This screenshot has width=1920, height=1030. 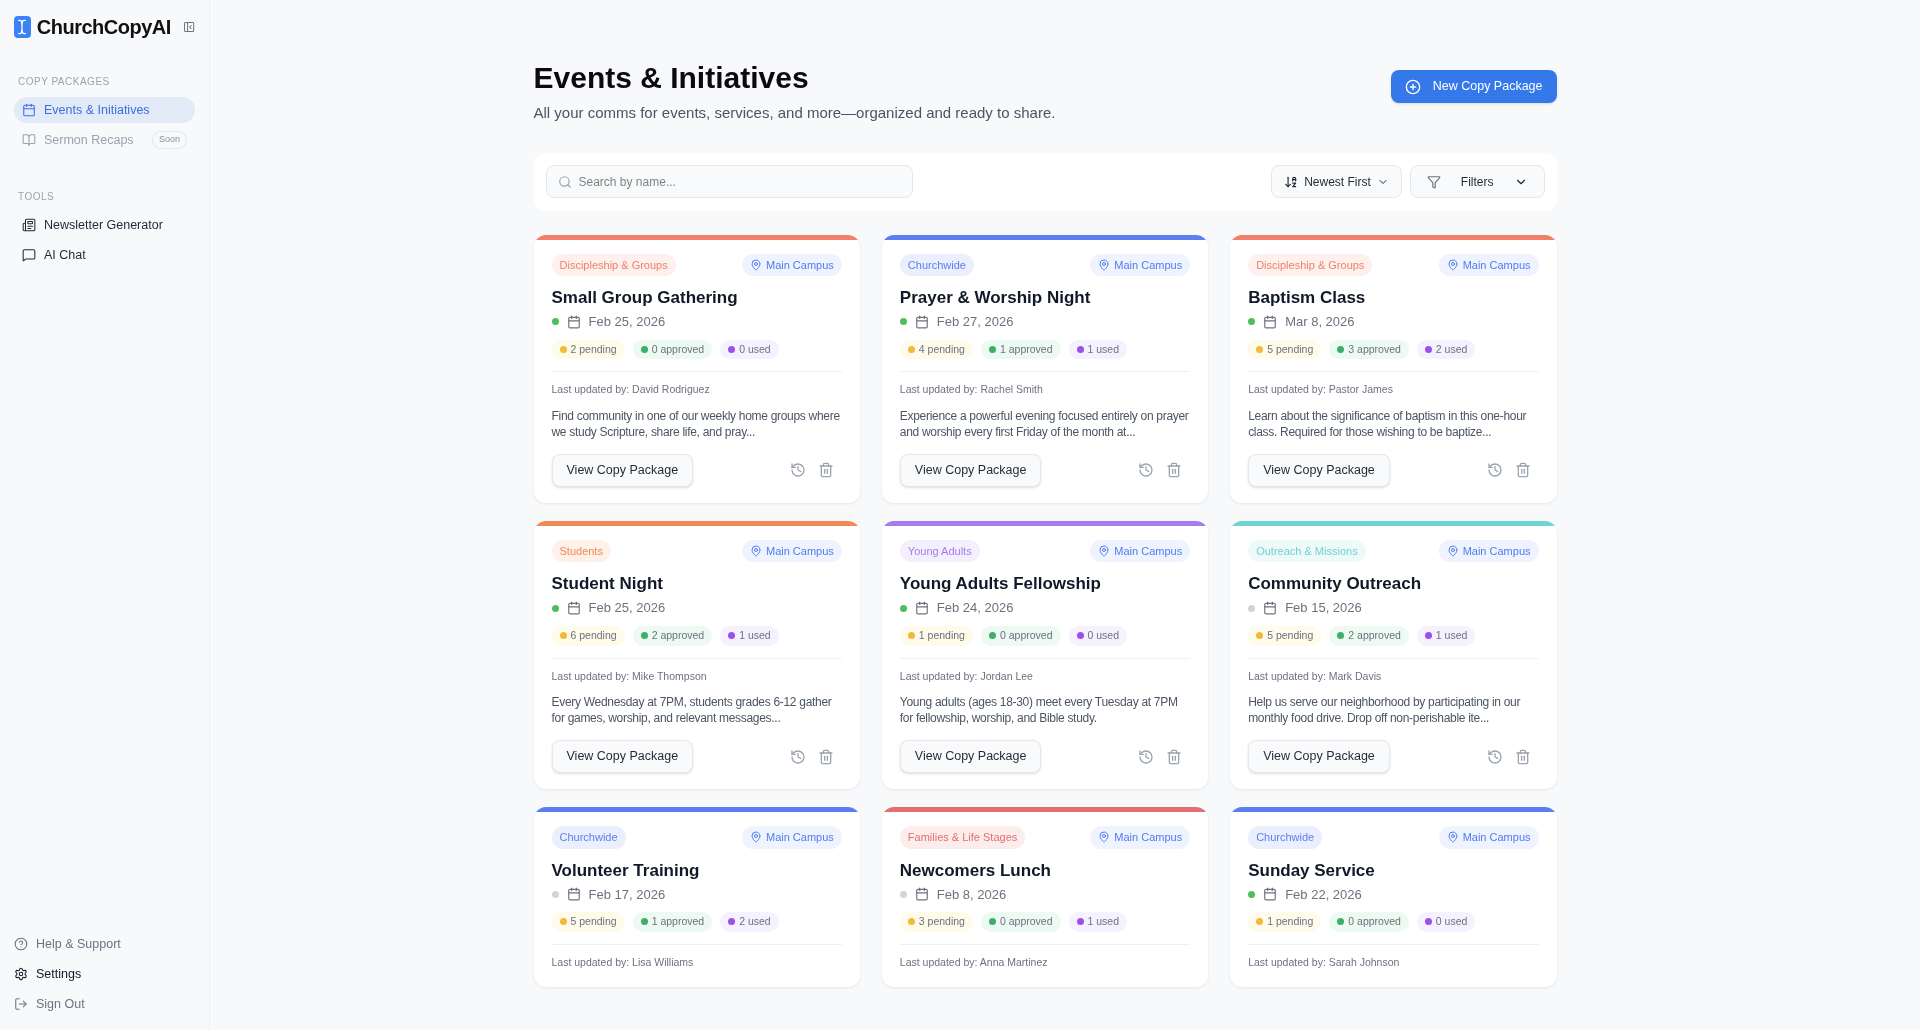 What do you see at coordinates (22, 27) in the screenshot?
I see `logo-icon` at bounding box center [22, 27].